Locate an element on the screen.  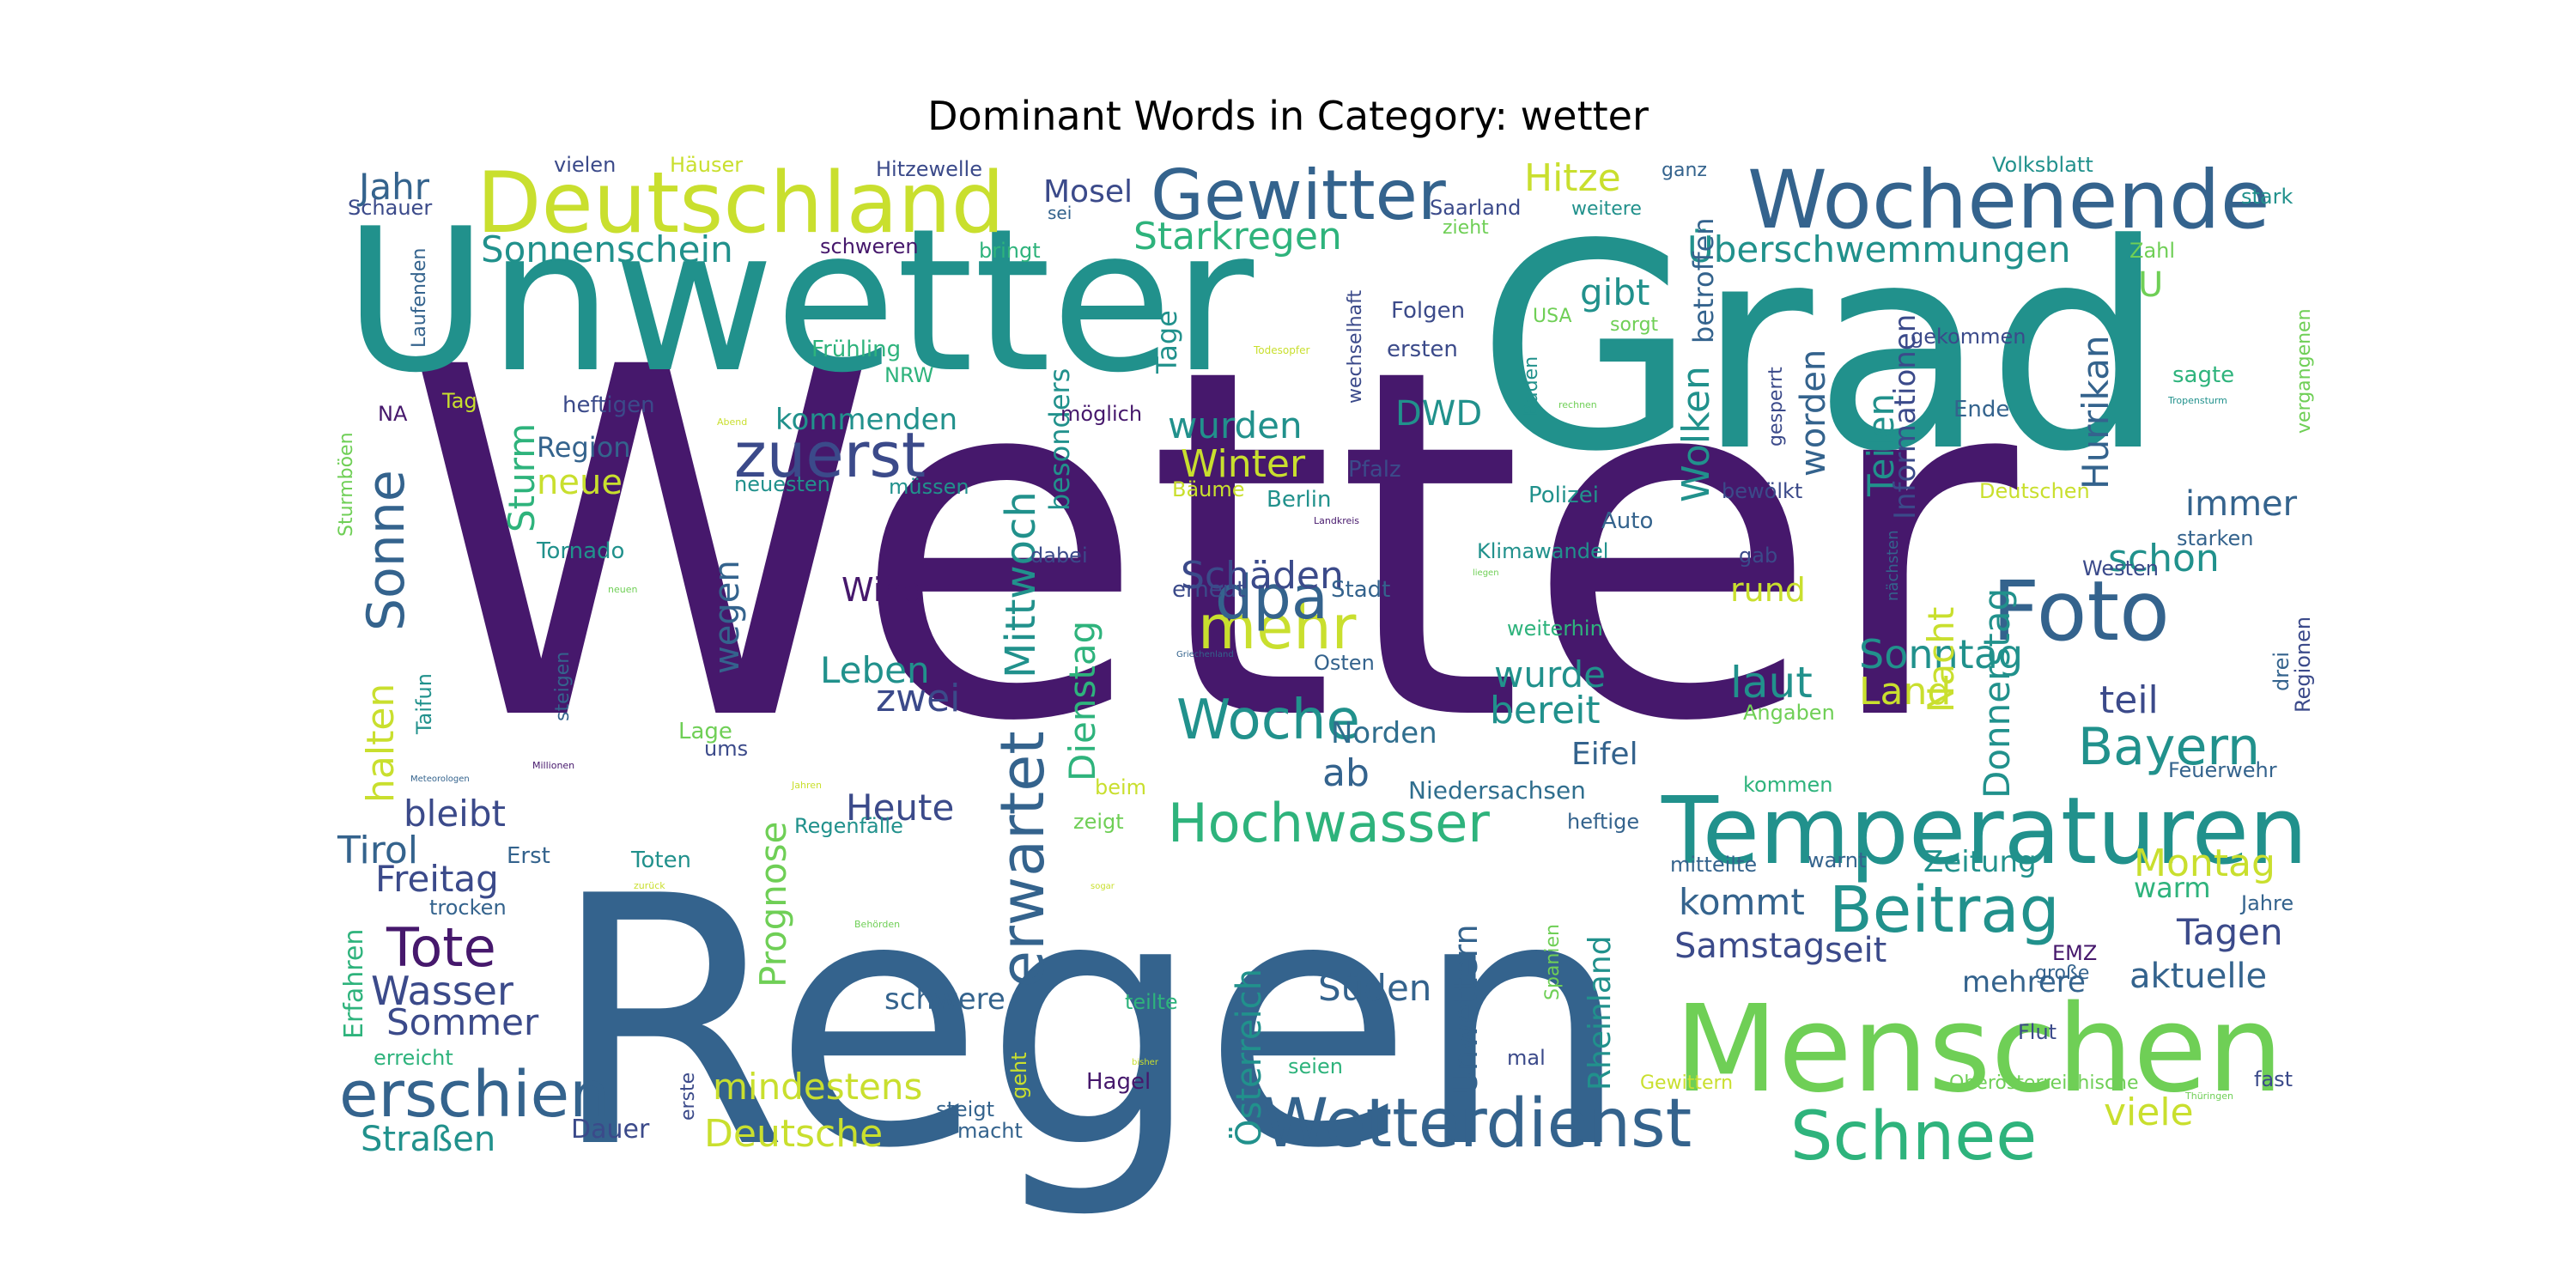
word-möglich: möglich is located at coordinates (1101, 414).